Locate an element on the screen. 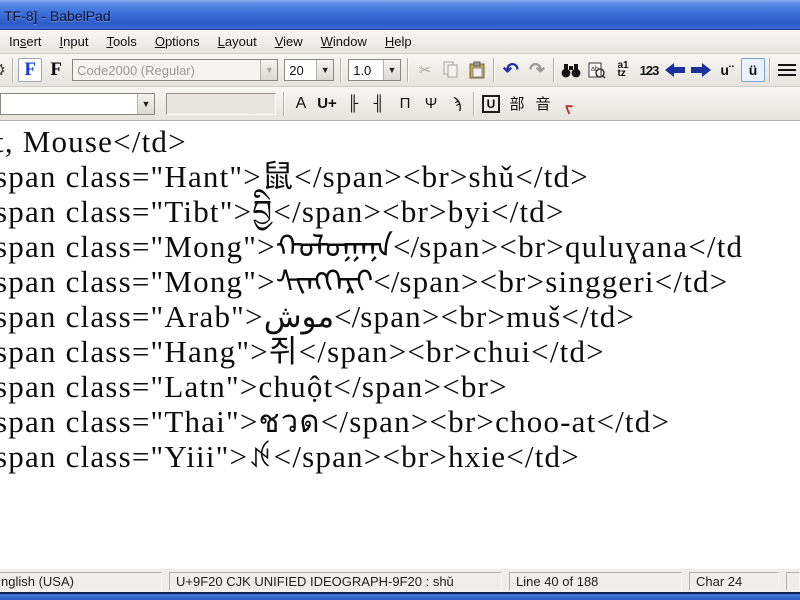  mongolian-glyph-icon: ╢ is located at coordinates (379, 103).